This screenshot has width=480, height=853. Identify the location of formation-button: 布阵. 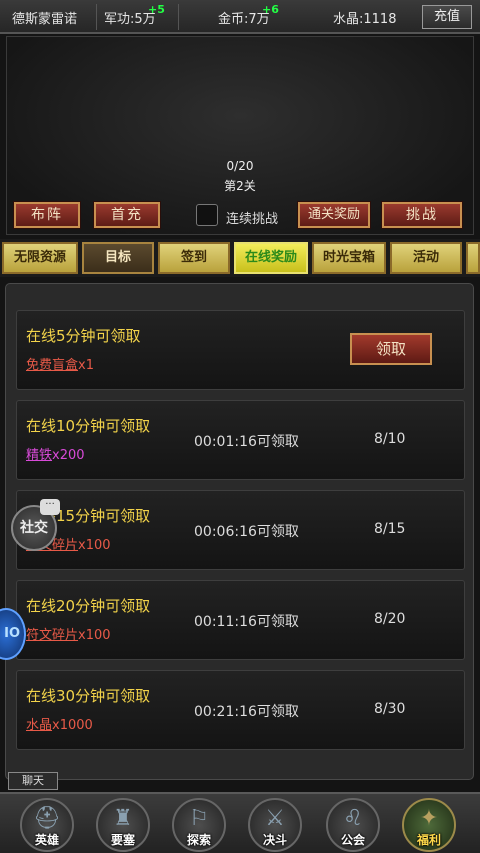
(47, 215).